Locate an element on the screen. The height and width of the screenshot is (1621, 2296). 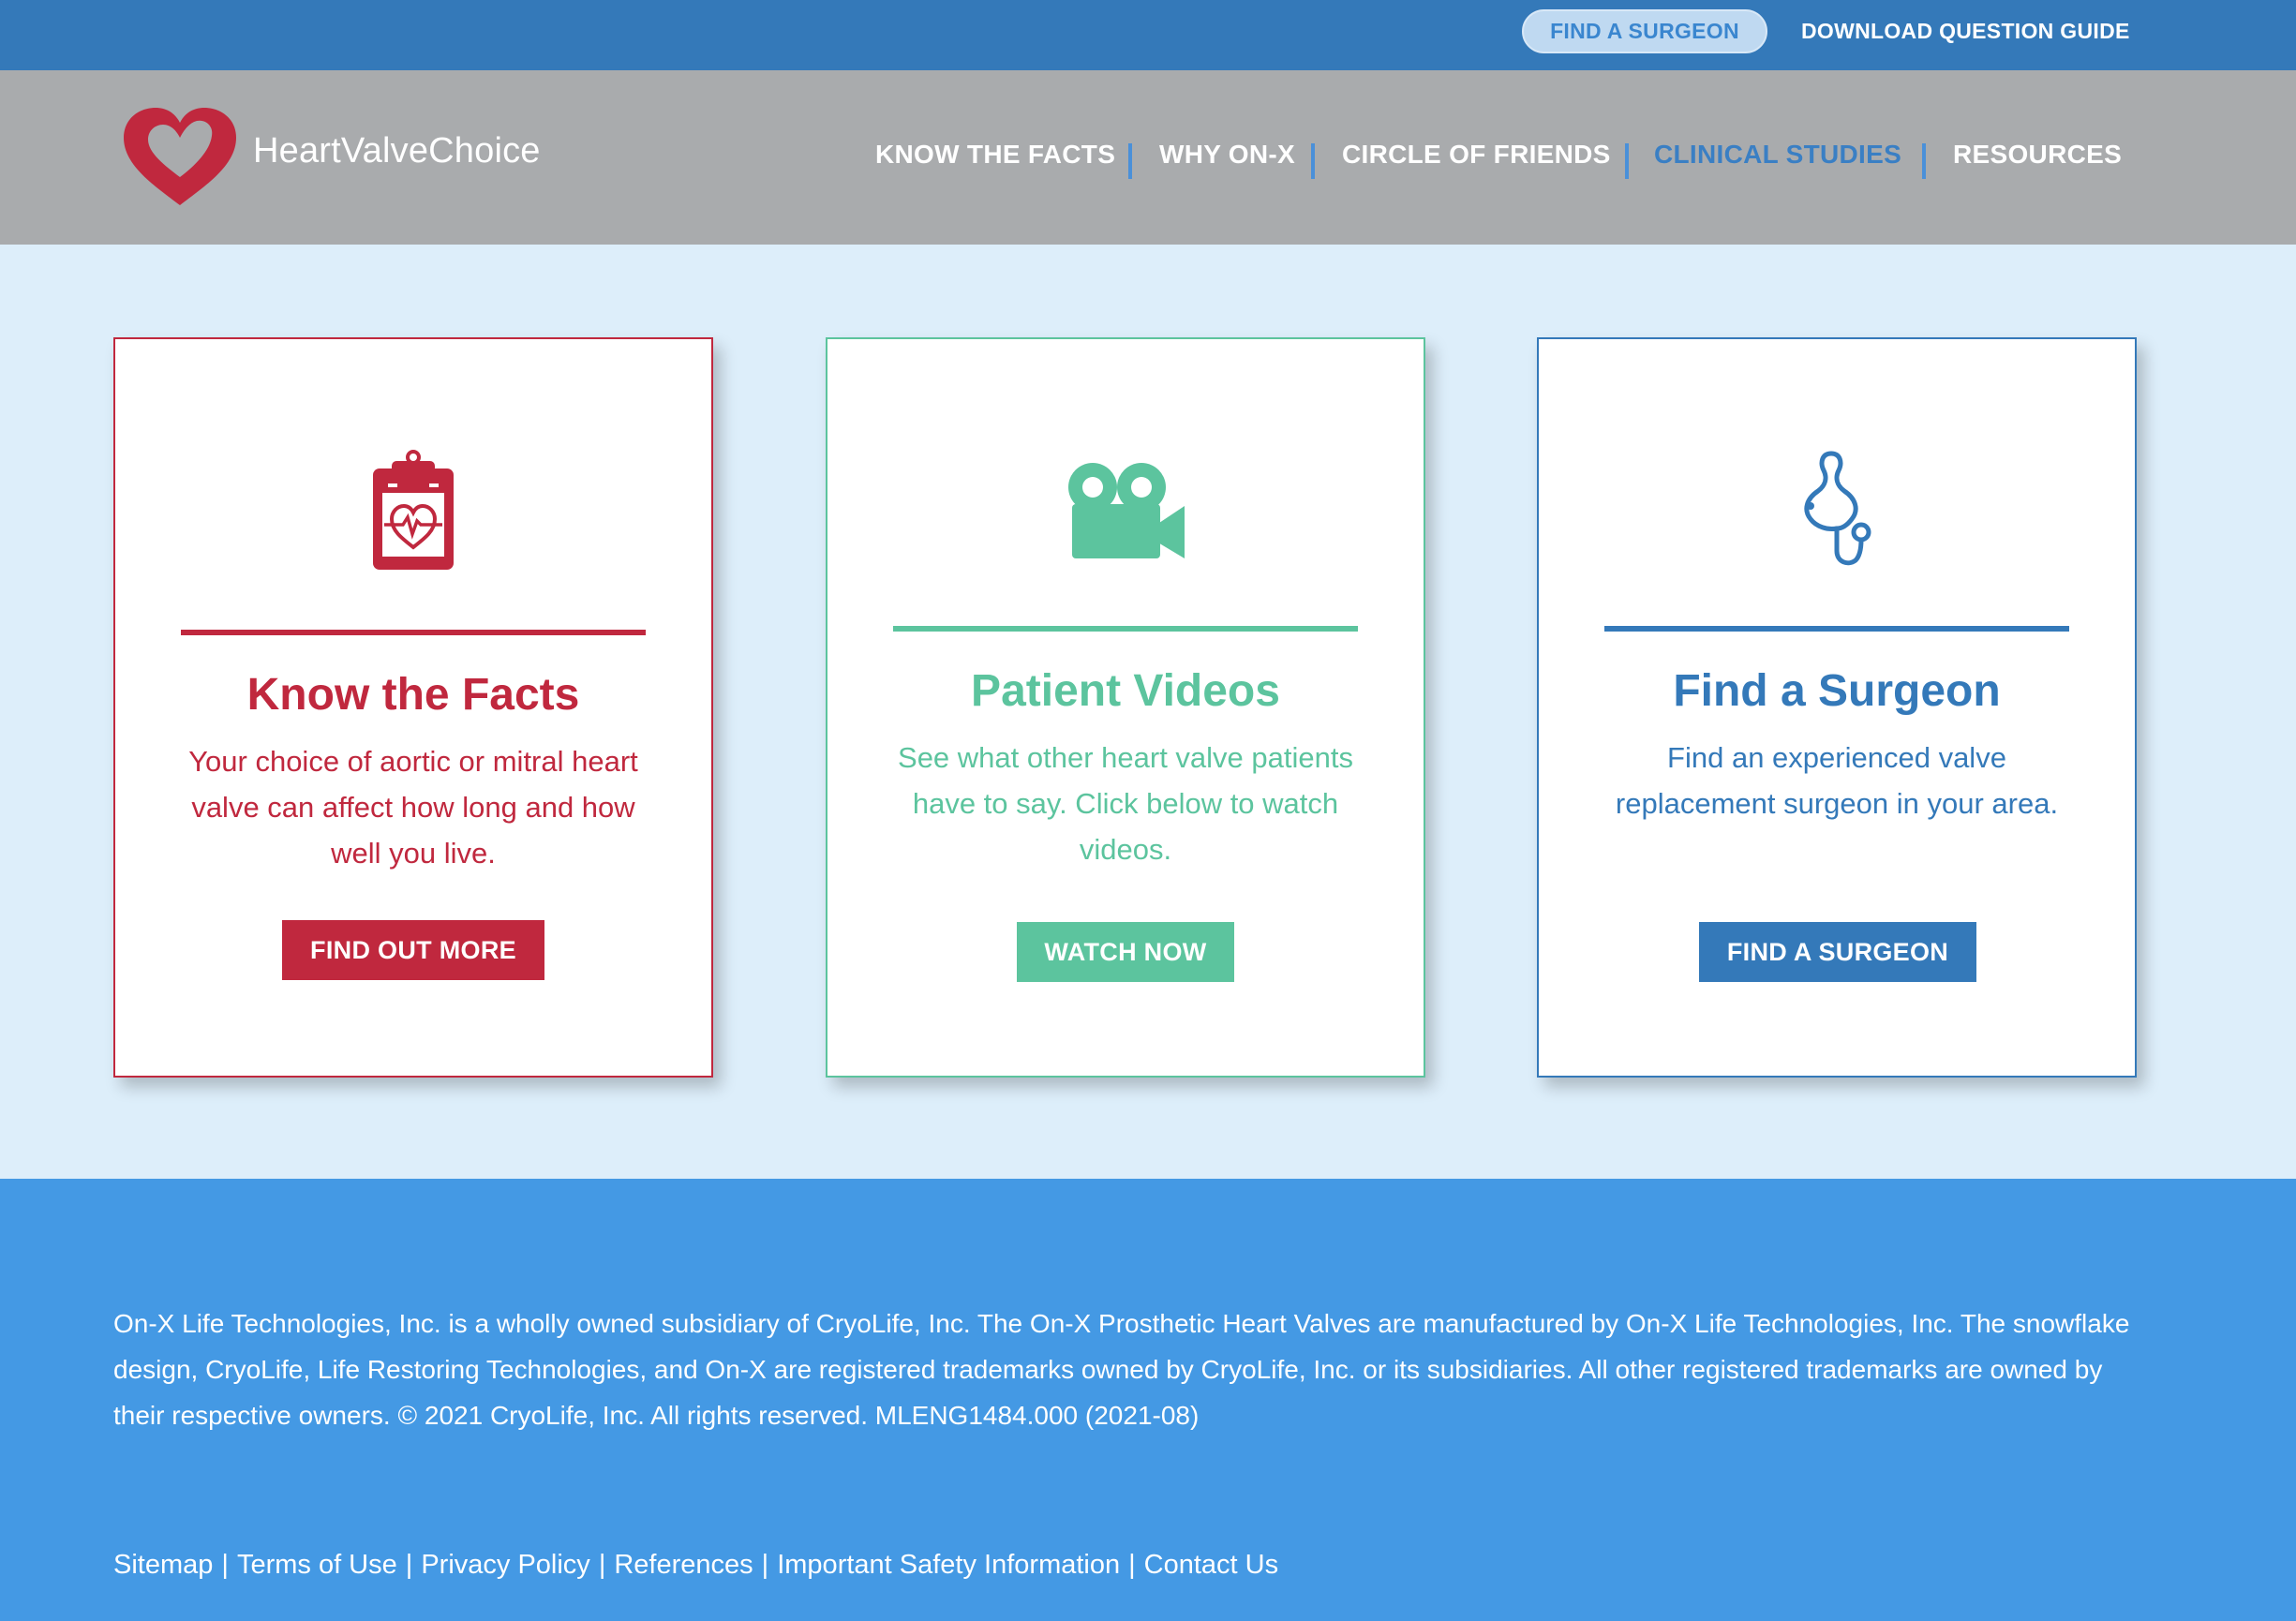
footer-link-sitemap: Sitemap is located at coordinates (163, 1565).